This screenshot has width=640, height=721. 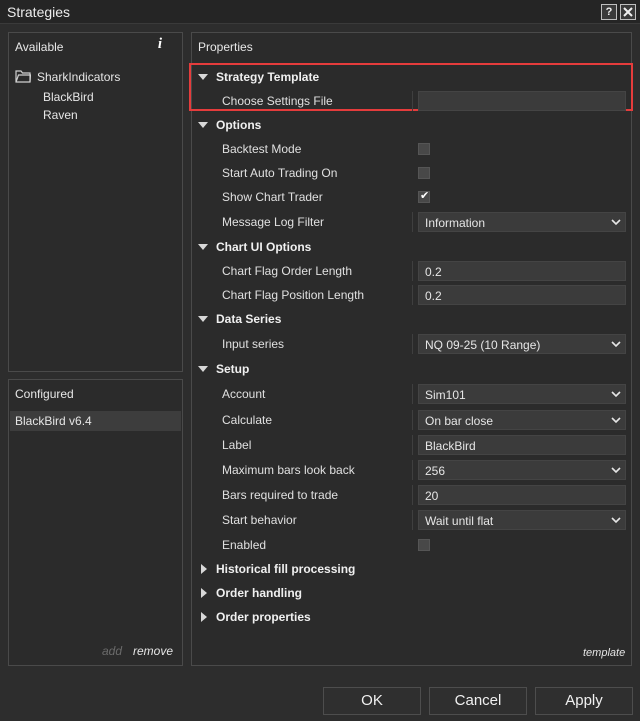 I want to click on category-options: Options, so click(x=411, y=125).